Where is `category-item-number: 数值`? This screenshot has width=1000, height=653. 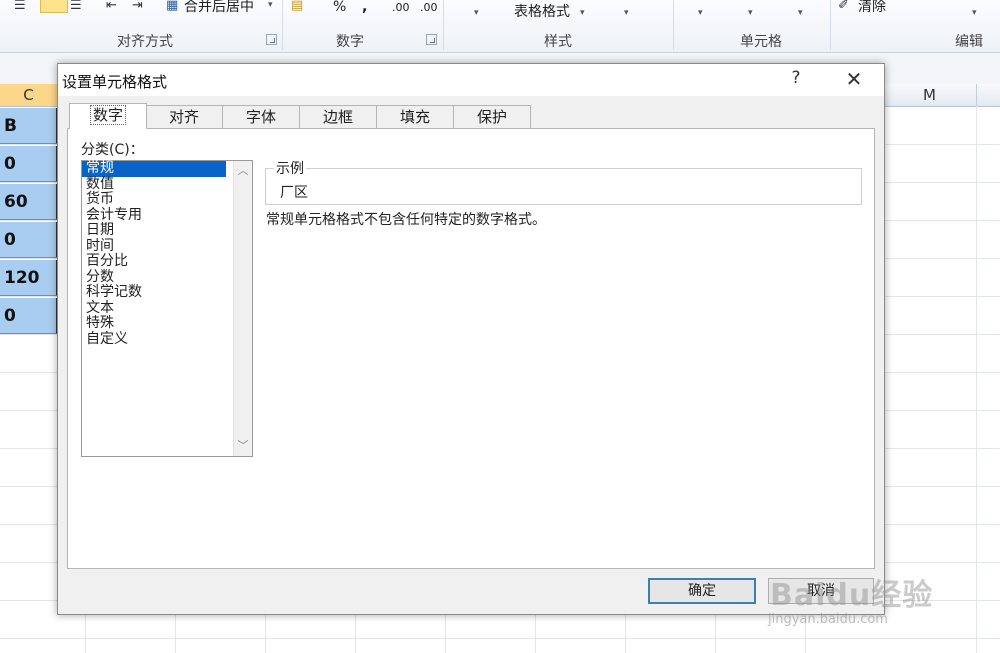 category-item-number: 数值 is located at coordinates (167, 184).